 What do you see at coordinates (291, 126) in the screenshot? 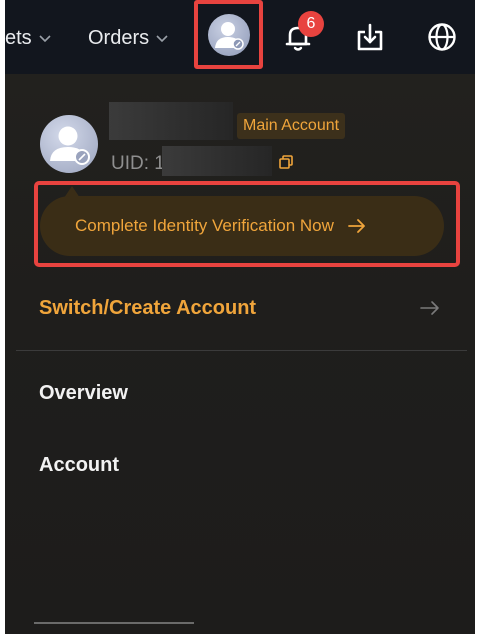
I see `main-account-badge: Main Account` at bounding box center [291, 126].